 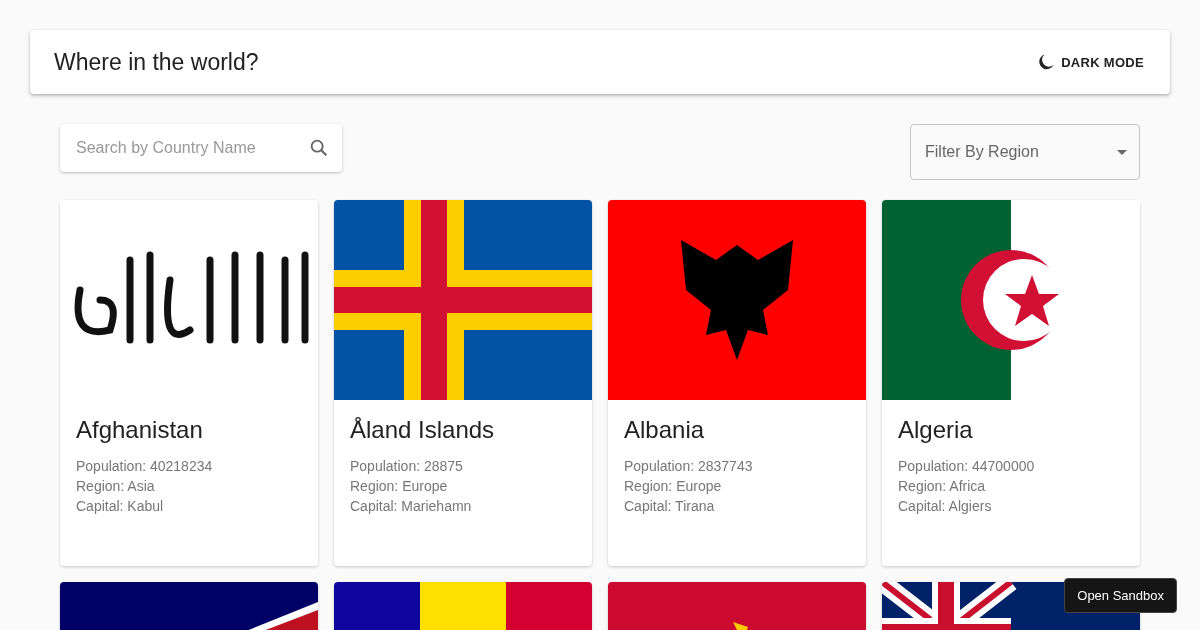 I want to click on country-detail: Population: 28875, so click(x=407, y=466).